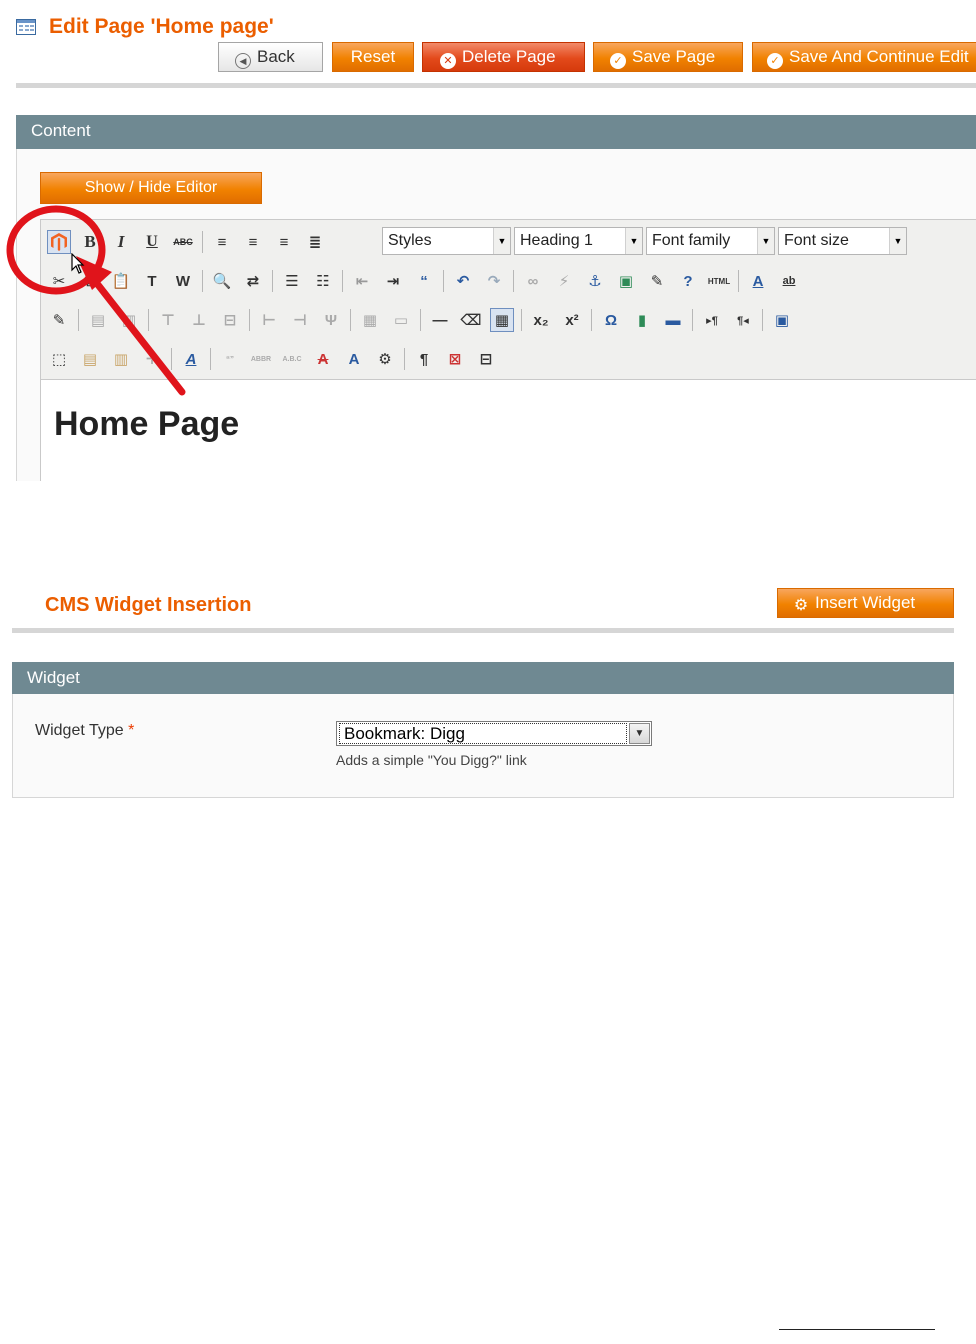  I want to click on widget-section-header: Widget, so click(483, 678).